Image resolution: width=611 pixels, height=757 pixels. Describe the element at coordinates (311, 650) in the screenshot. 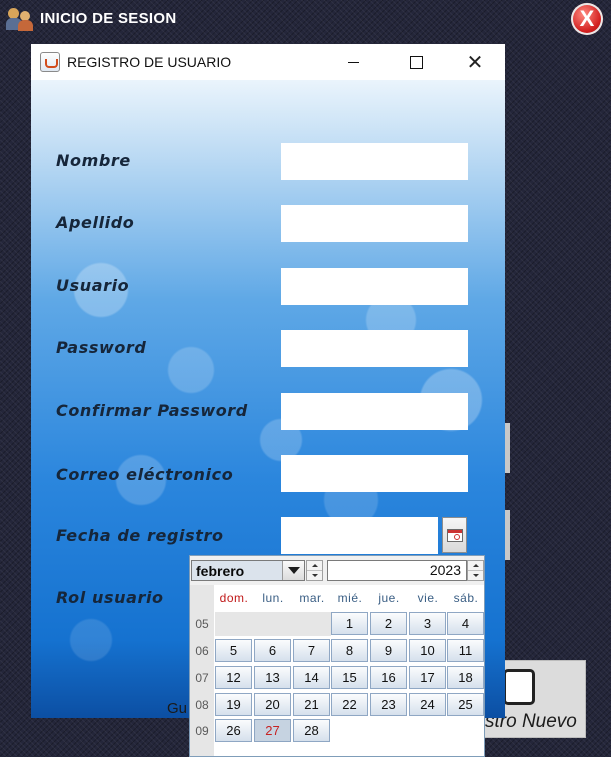

I see `day-button: 7` at that location.